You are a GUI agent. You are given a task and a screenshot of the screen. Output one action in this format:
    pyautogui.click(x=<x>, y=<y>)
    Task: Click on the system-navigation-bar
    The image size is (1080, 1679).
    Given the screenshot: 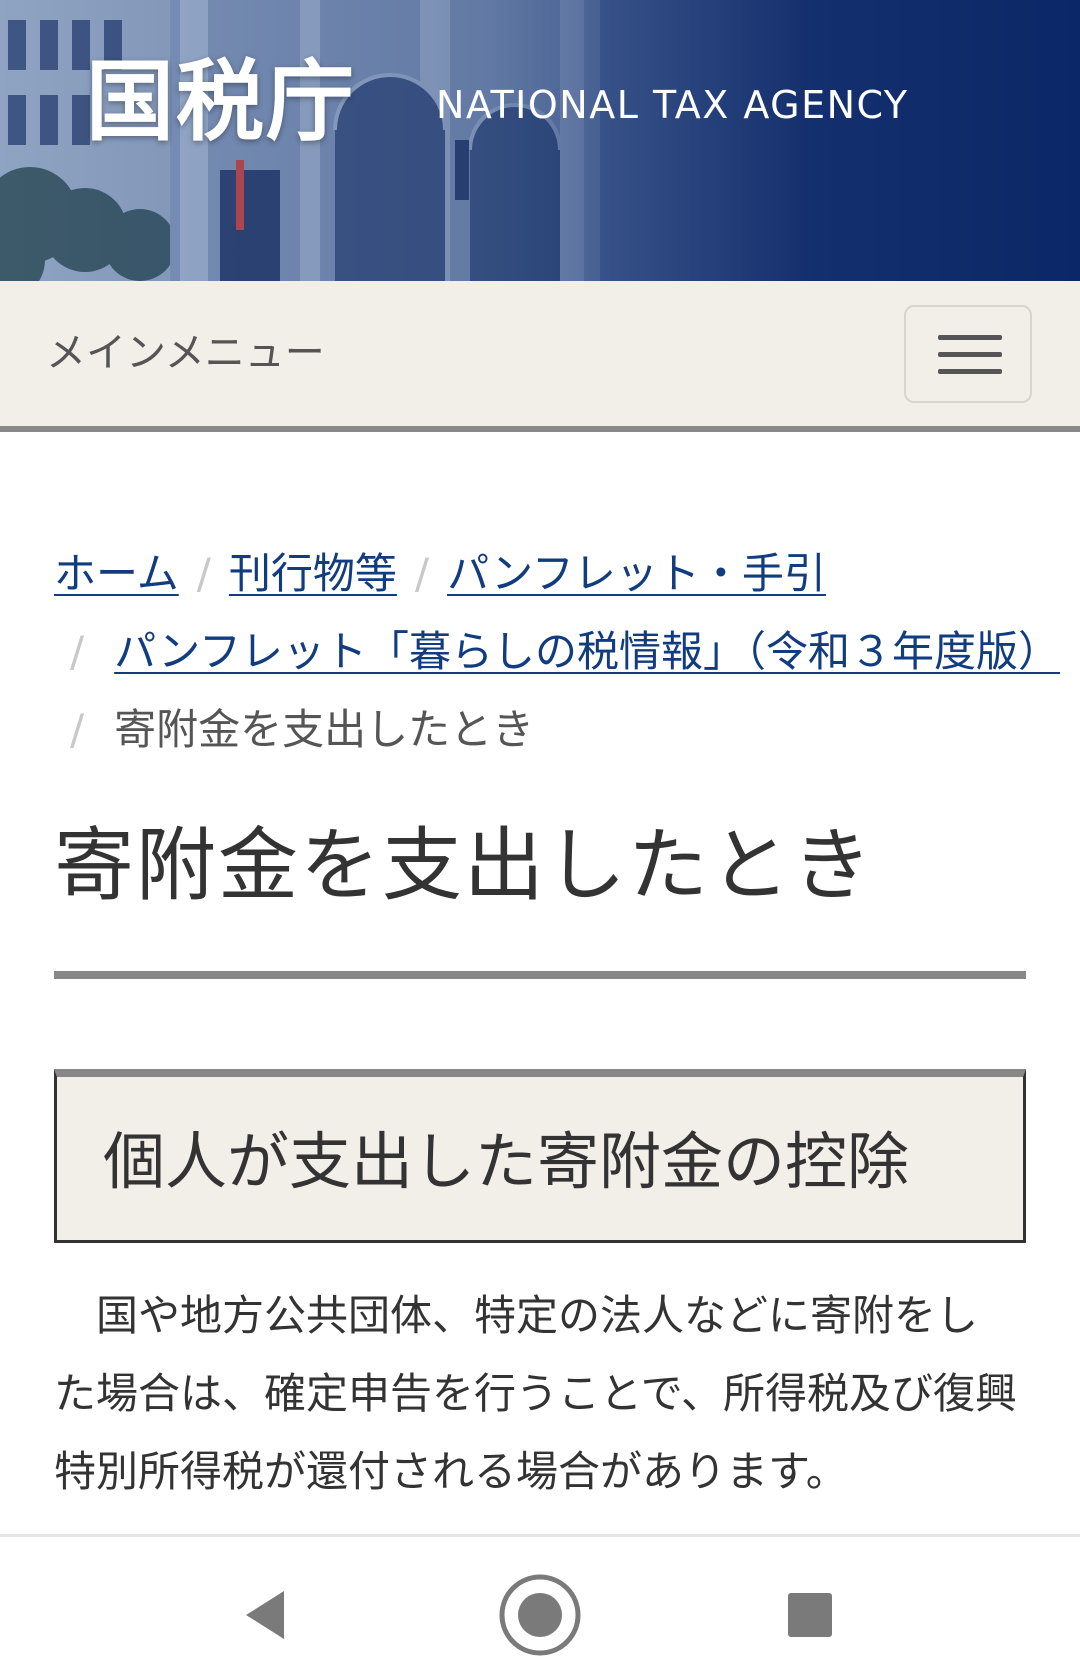 What is the action you would take?
    pyautogui.click(x=540, y=1606)
    